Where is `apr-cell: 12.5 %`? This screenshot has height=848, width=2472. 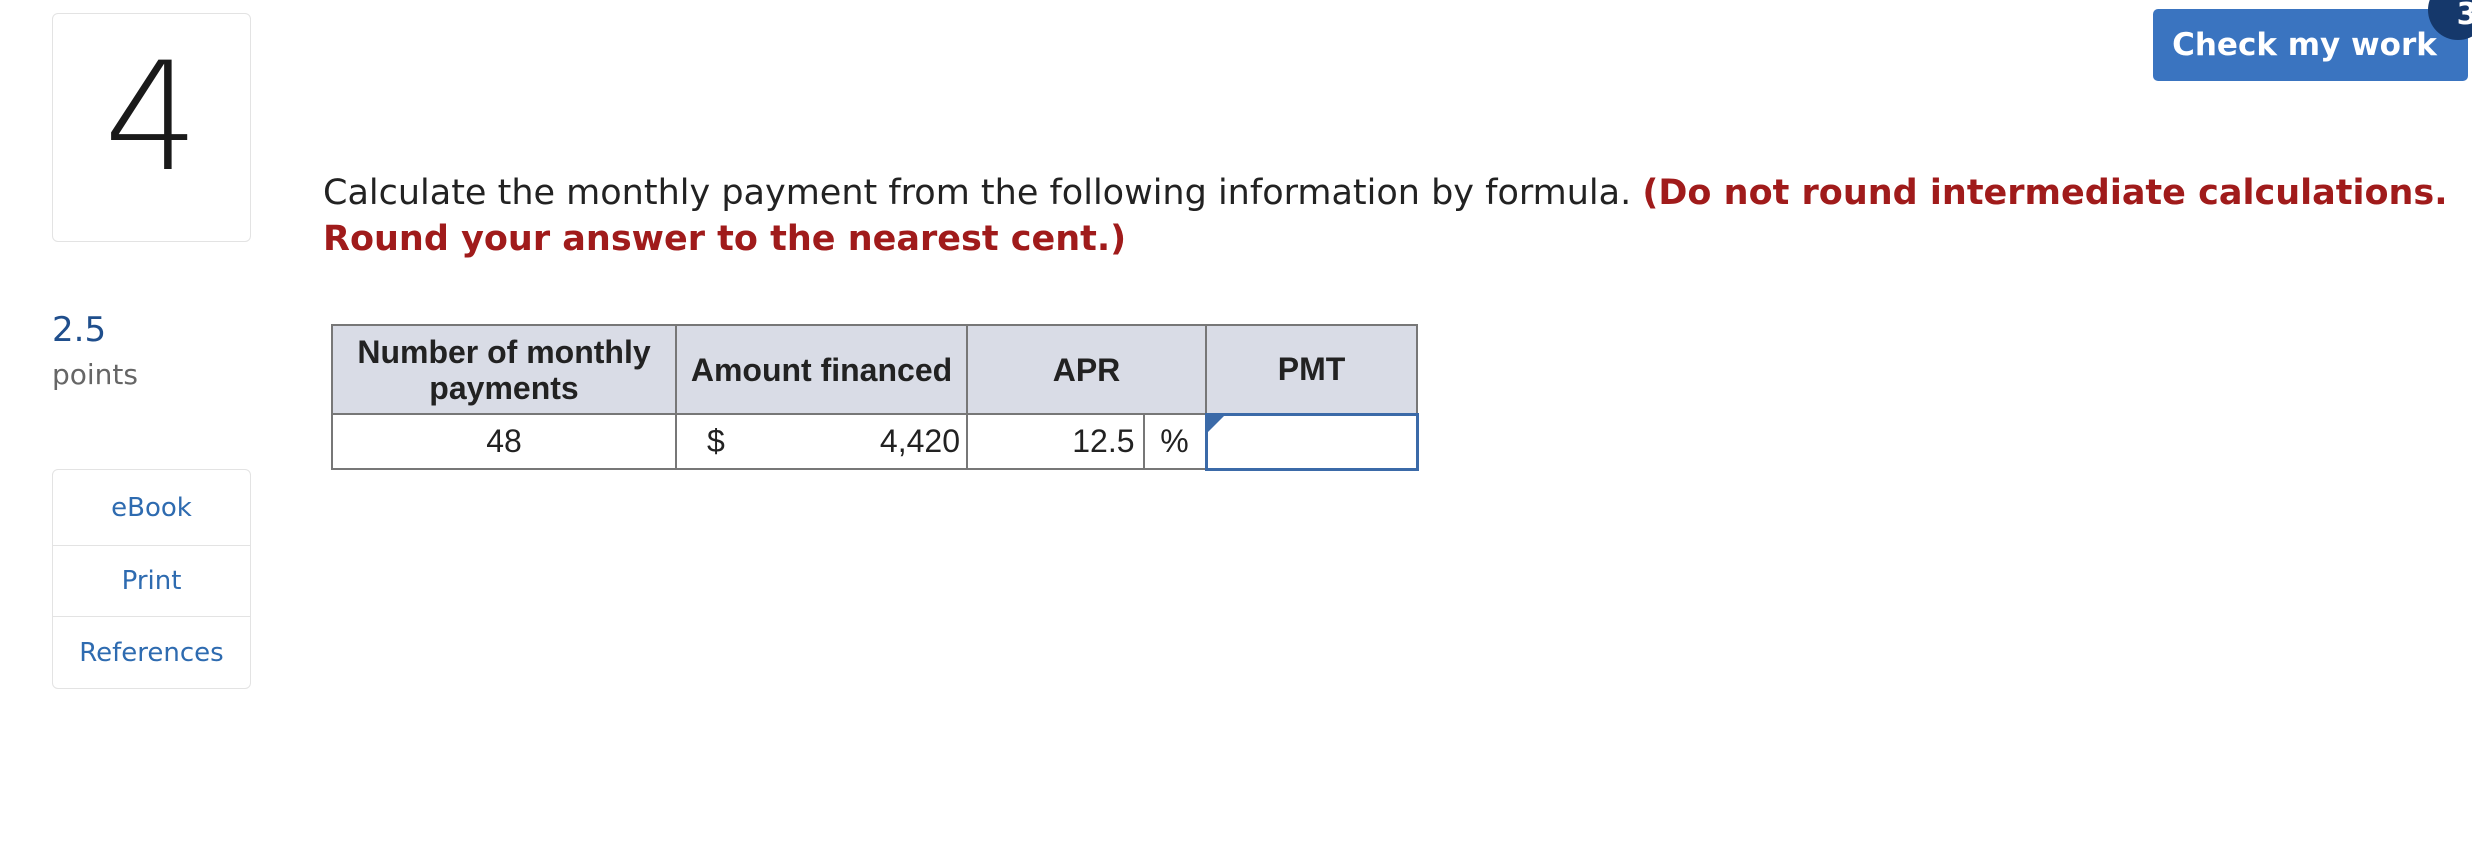 apr-cell: 12.5 % is located at coordinates (1086, 441).